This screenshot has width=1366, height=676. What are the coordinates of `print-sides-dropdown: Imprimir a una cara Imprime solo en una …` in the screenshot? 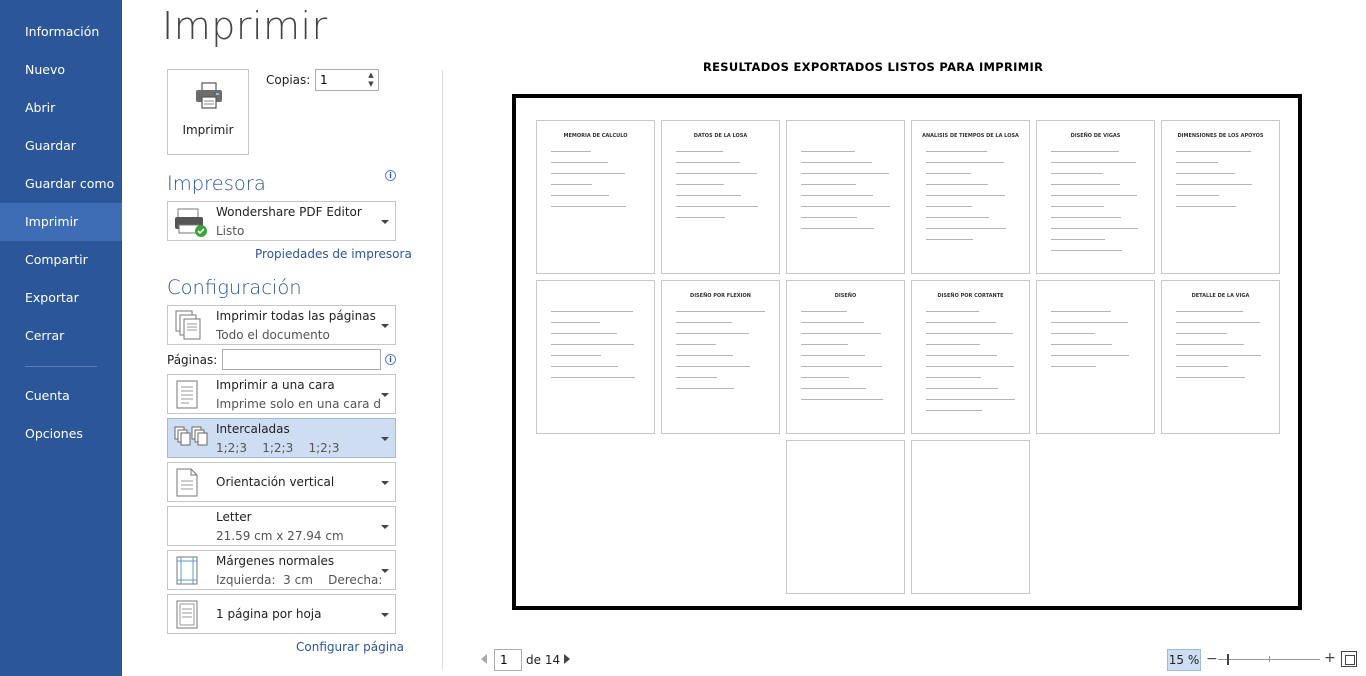 It's located at (281, 394).